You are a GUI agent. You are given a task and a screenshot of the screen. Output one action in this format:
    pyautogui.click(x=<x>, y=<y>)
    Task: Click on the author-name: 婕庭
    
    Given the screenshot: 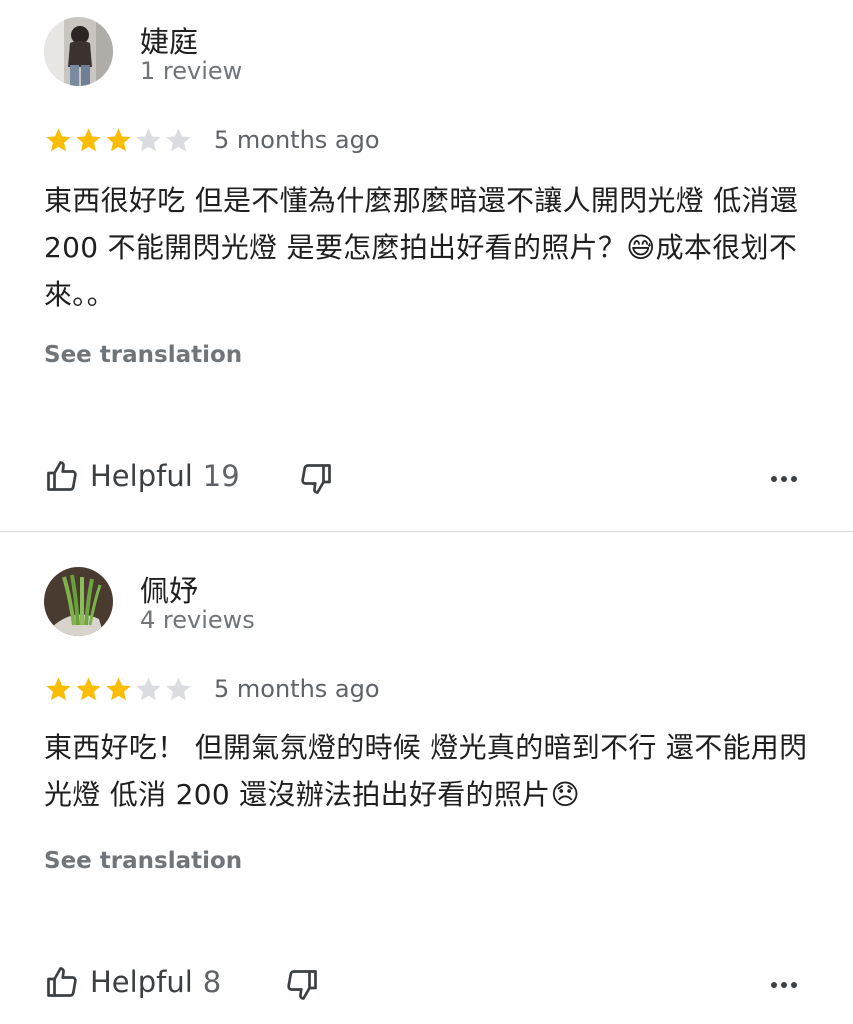 What is the action you would take?
    pyautogui.click(x=169, y=40)
    